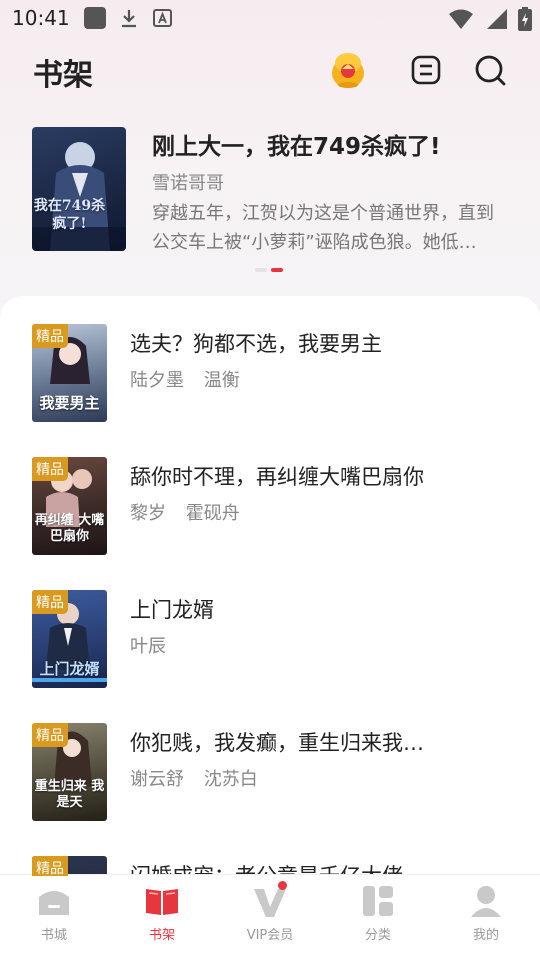 The image size is (540, 960). I want to click on featured-cover-text: 我在749杀疯了!, so click(69, 215).